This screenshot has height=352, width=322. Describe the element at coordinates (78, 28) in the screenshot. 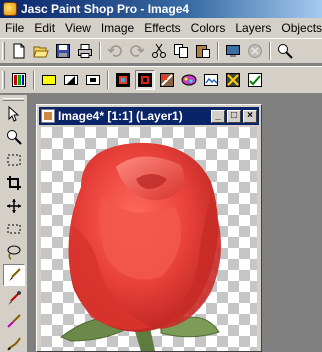

I see `menu-view: View` at that location.